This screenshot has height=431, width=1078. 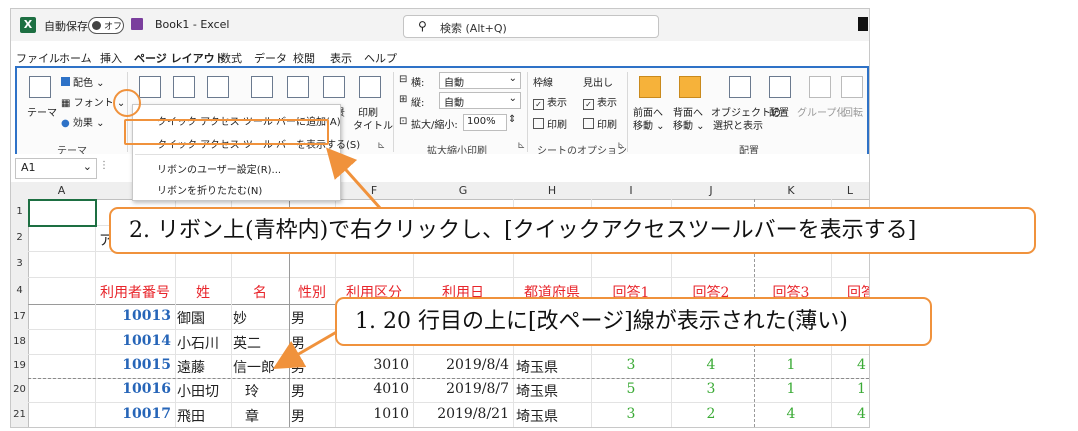 I want to click on arrow-to-page-break, so click(x=306, y=349).